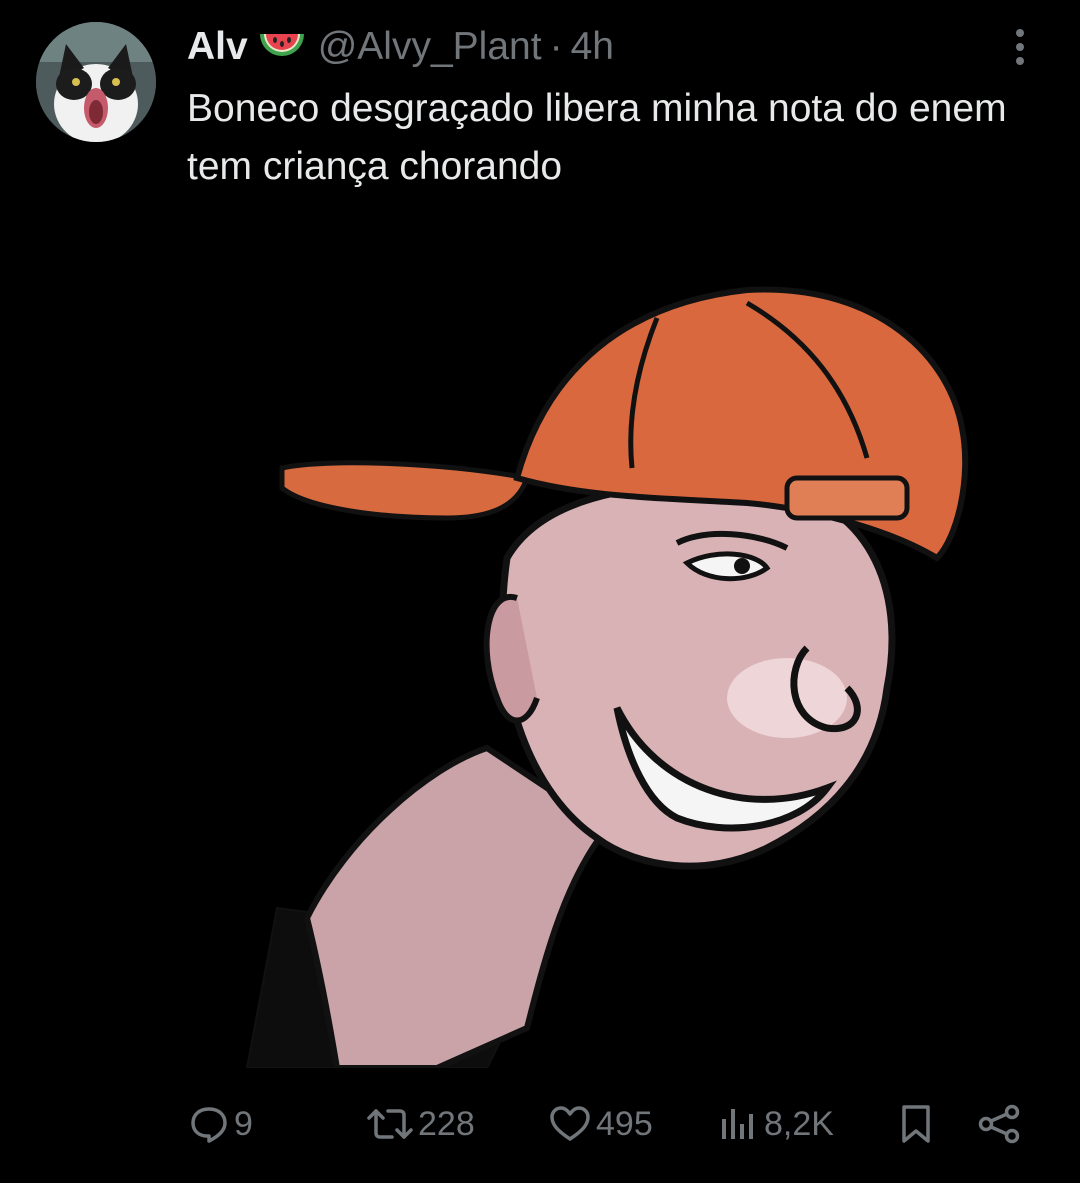  What do you see at coordinates (540, 1124) in the screenshot?
I see `tweet-actions: 9 228 495 8,2K` at bounding box center [540, 1124].